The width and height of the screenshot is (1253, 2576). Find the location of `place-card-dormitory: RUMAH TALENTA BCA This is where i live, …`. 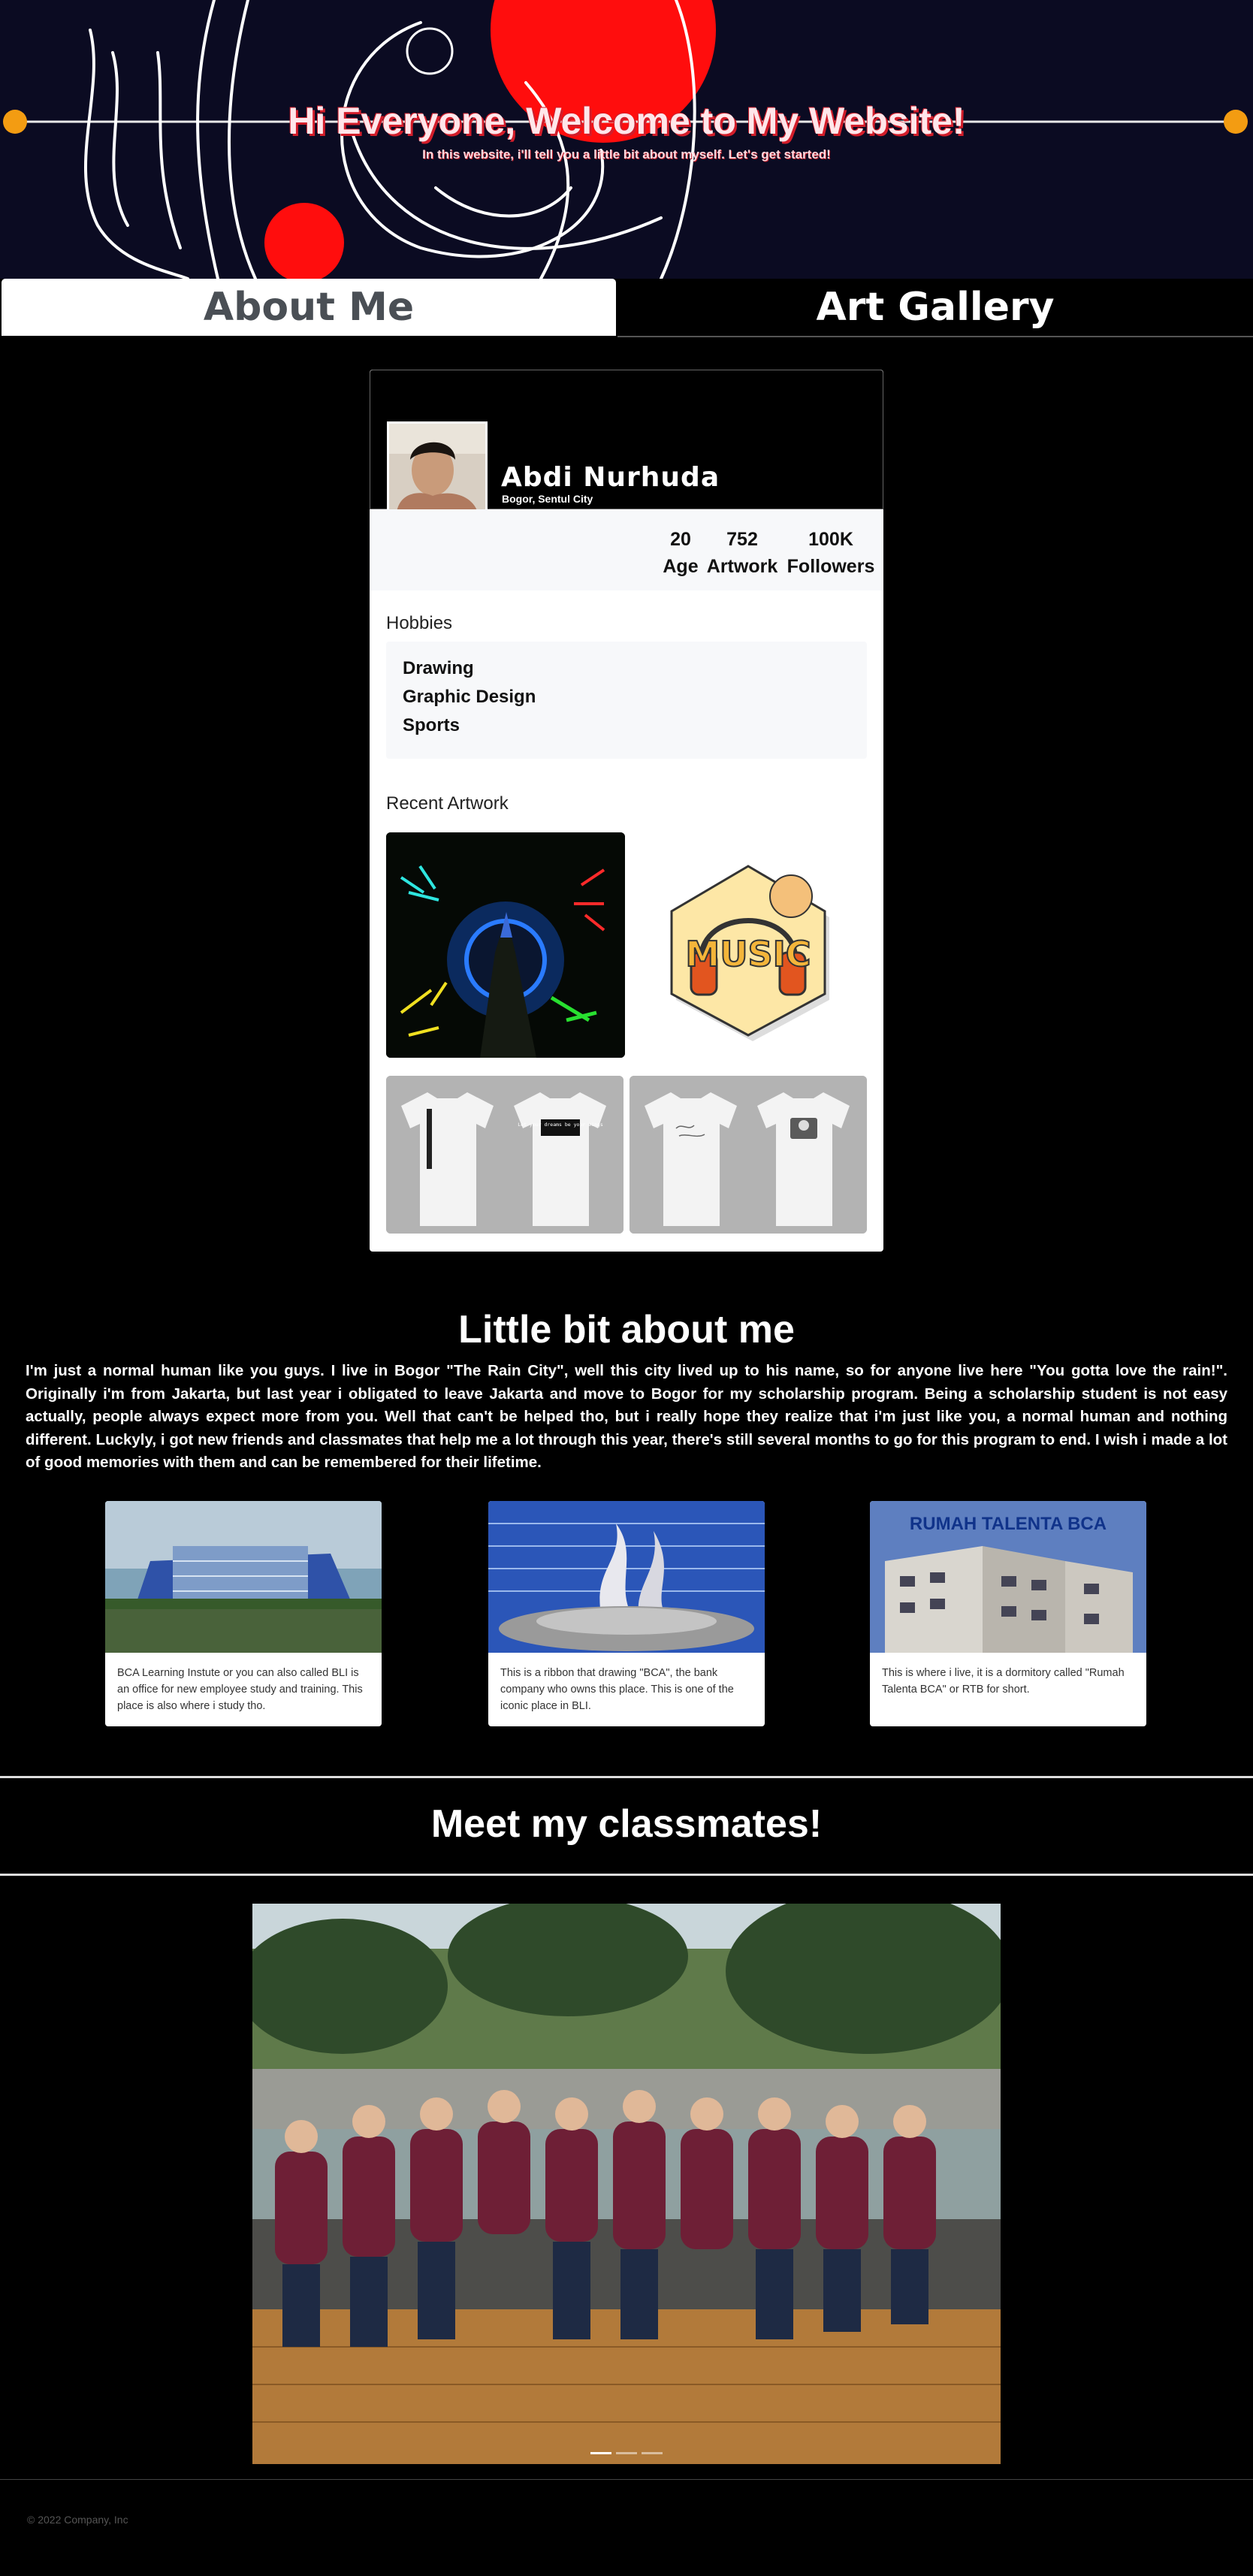

place-card-dormitory: RUMAH TALENTA BCA This is where i live, … is located at coordinates (1008, 1613).